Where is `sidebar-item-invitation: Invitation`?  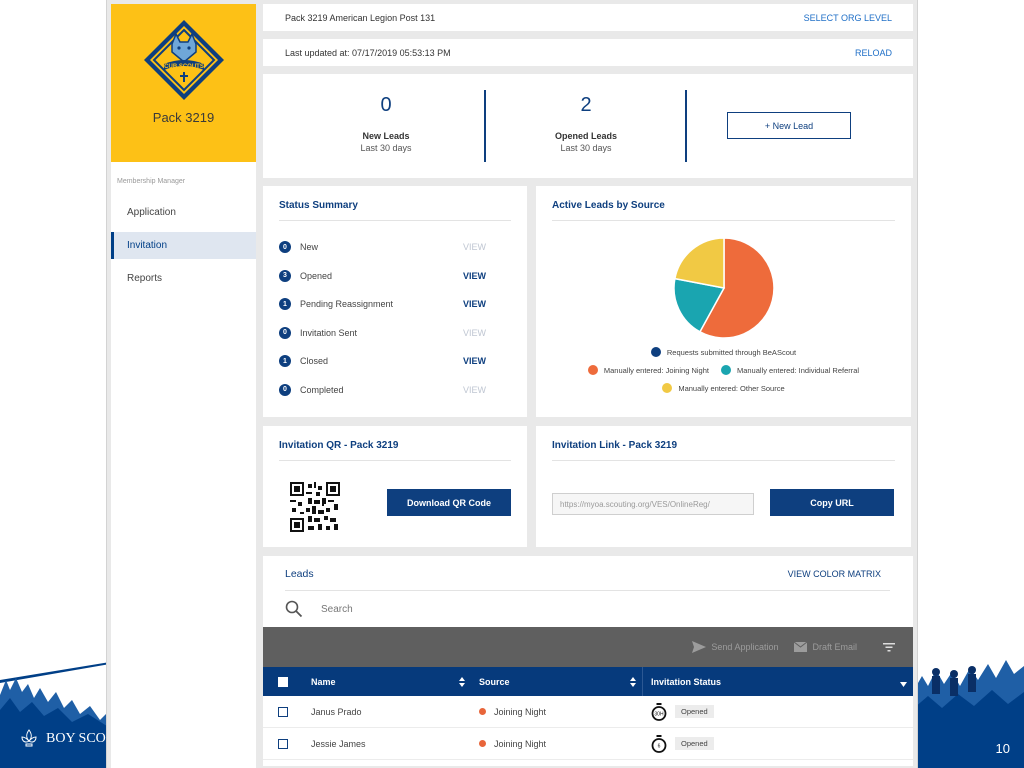 sidebar-item-invitation: Invitation is located at coordinates (183, 245).